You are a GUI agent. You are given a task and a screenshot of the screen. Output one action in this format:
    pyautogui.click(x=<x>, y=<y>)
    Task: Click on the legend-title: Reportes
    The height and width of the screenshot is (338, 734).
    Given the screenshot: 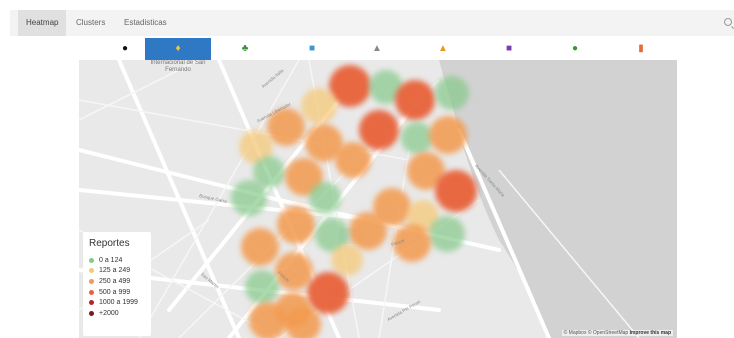 What is the action you would take?
    pyautogui.click(x=109, y=243)
    